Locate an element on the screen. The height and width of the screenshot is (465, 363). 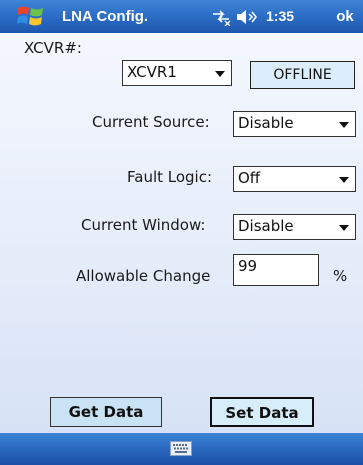
clock: 1:35 is located at coordinates (280, 16).